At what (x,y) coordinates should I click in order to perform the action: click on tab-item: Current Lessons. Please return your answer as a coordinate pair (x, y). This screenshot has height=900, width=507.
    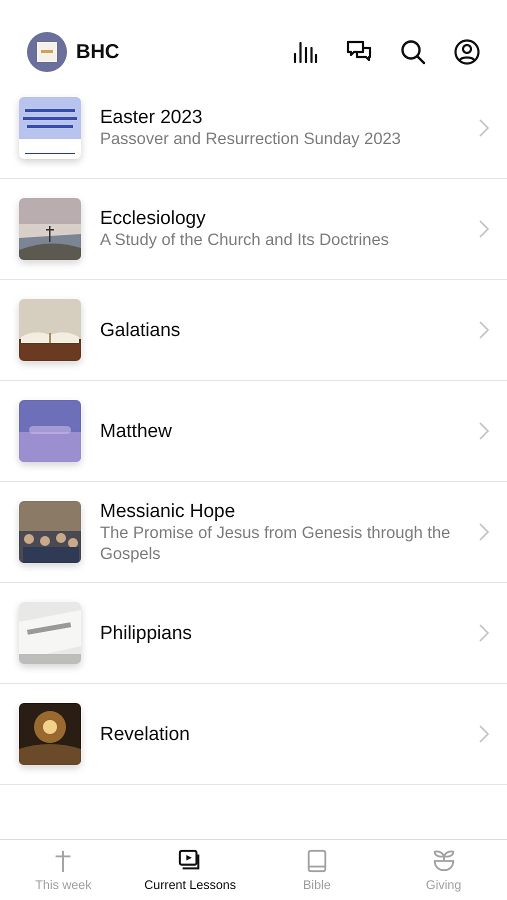
    Looking at the image, I should click on (190, 870).